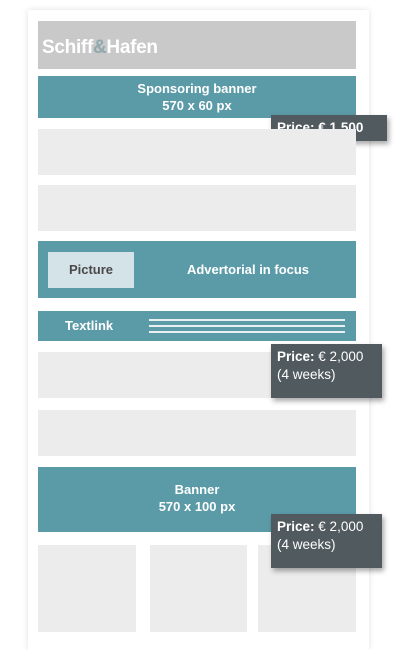 The width and height of the screenshot is (396, 650). What do you see at coordinates (197, 45) in the screenshot?
I see `site-header: Schiff&Hafen` at bounding box center [197, 45].